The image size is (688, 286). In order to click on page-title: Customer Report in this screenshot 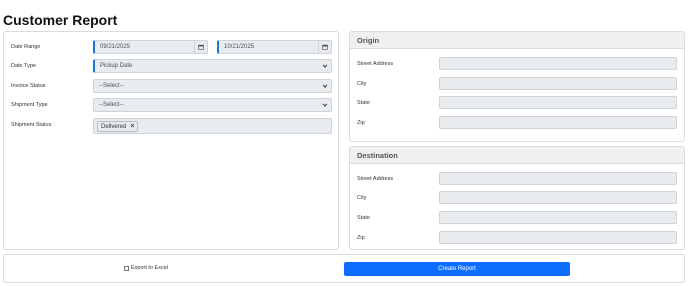, I will do `click(60, 20)`.